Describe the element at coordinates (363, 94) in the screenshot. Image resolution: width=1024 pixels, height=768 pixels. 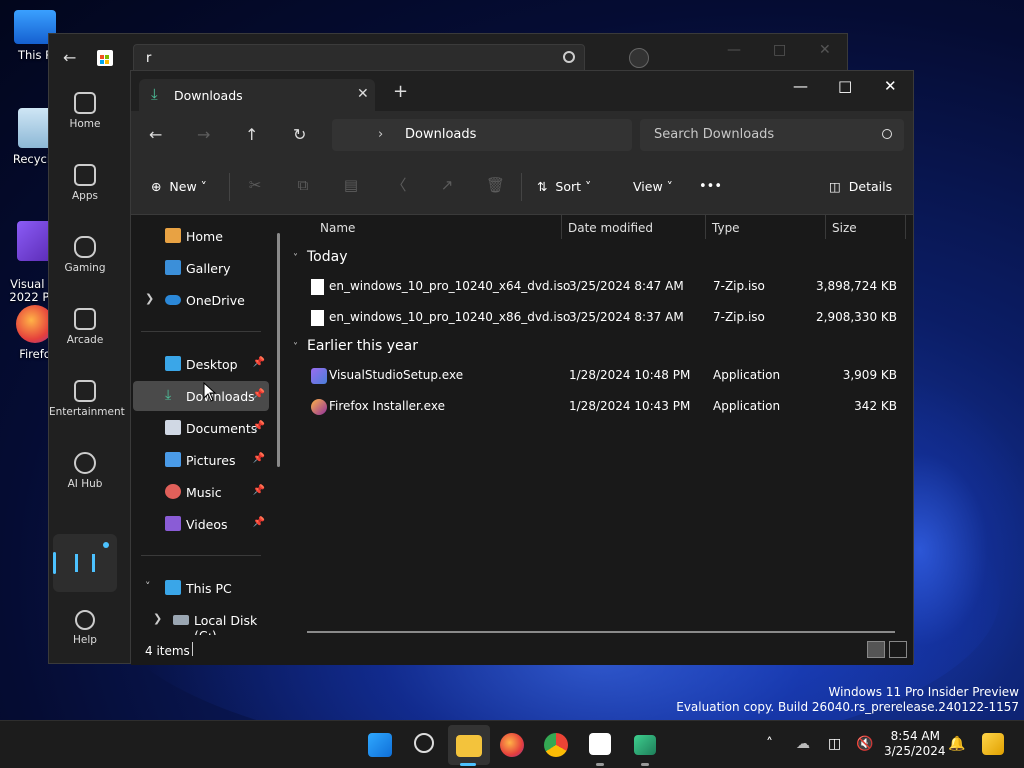
I see `close-tab-icon: ✕` at that location.